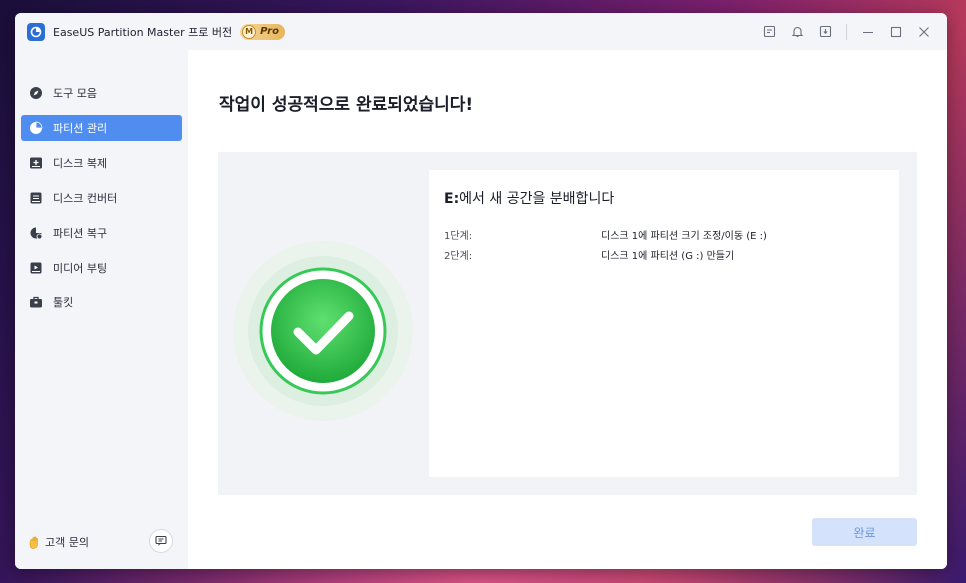  I want to click on sidebar-item-label: 파티션 관리, so click(80, 128).